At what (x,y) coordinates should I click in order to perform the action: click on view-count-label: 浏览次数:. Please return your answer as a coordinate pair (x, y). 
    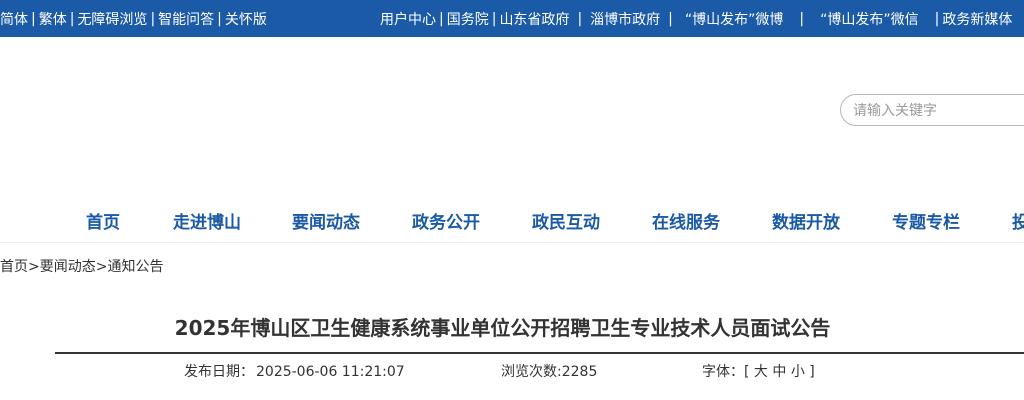
    Looking at the image, I should click on (531, 372).